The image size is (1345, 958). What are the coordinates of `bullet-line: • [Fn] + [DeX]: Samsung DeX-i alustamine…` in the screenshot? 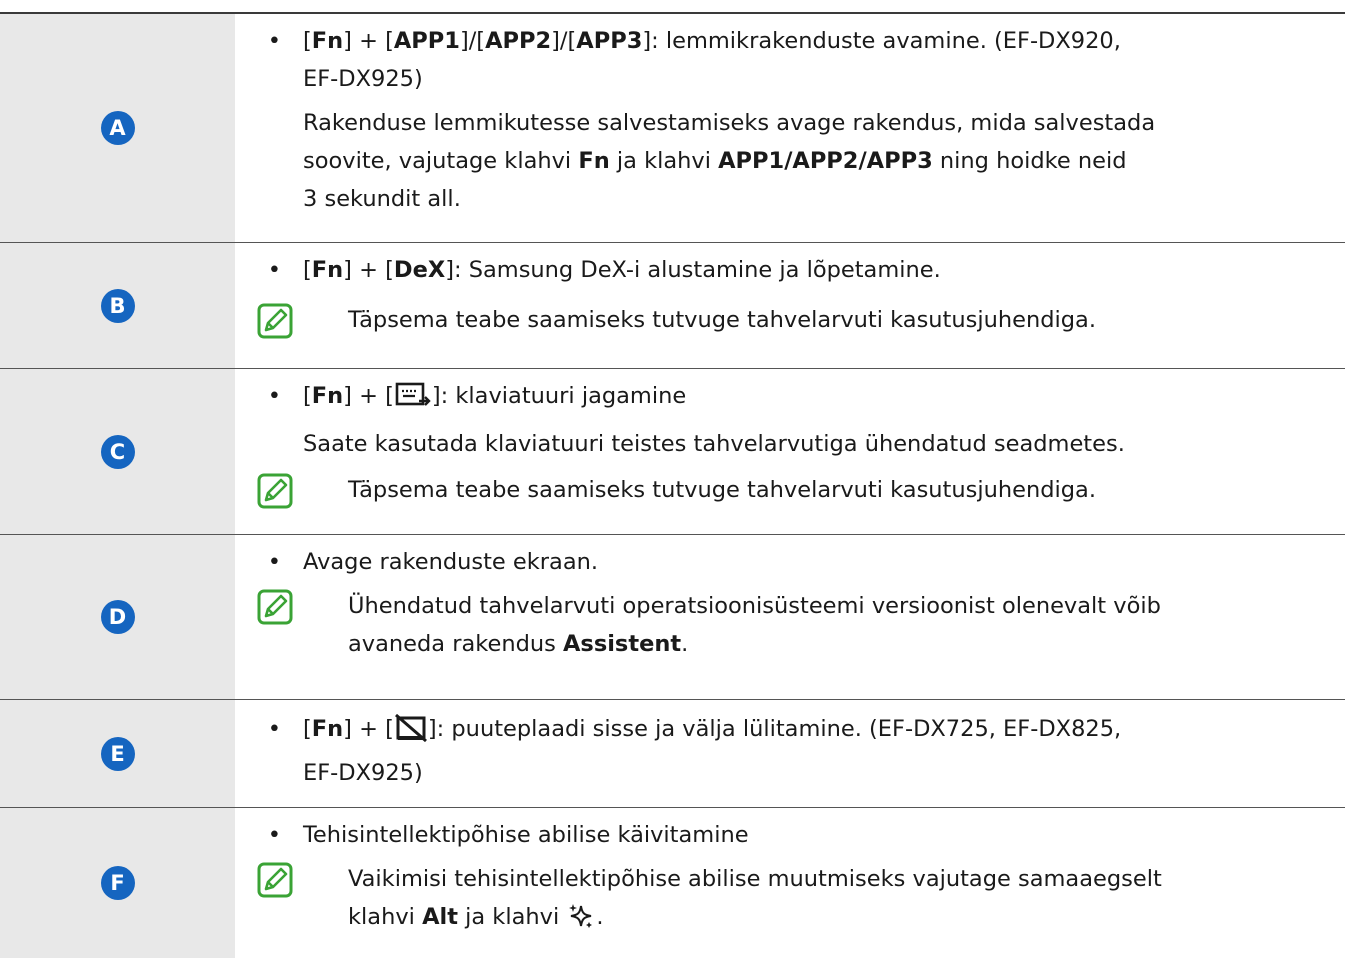 It's located at (604, 270).